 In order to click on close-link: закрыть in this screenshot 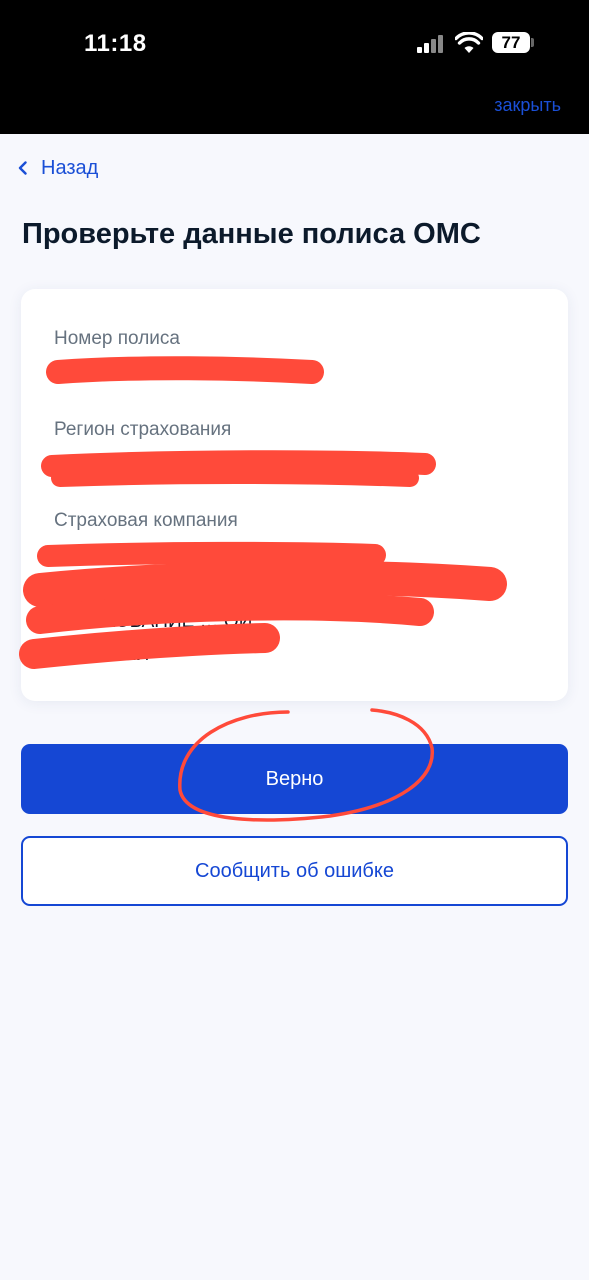, I will do `click(527, 105)`.